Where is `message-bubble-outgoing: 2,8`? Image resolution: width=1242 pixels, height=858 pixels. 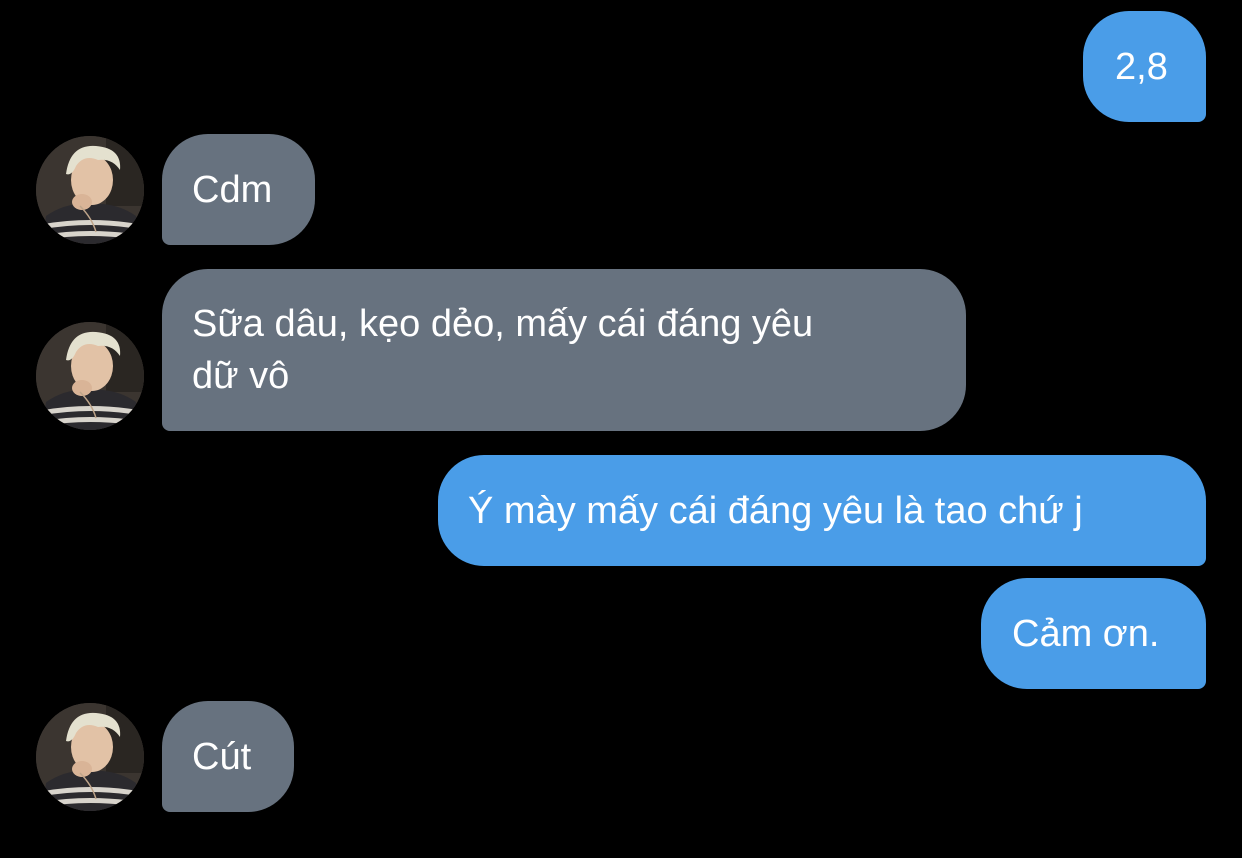 message-bubble-outgoing: 2,8 is located at coordinates (1144, 66).